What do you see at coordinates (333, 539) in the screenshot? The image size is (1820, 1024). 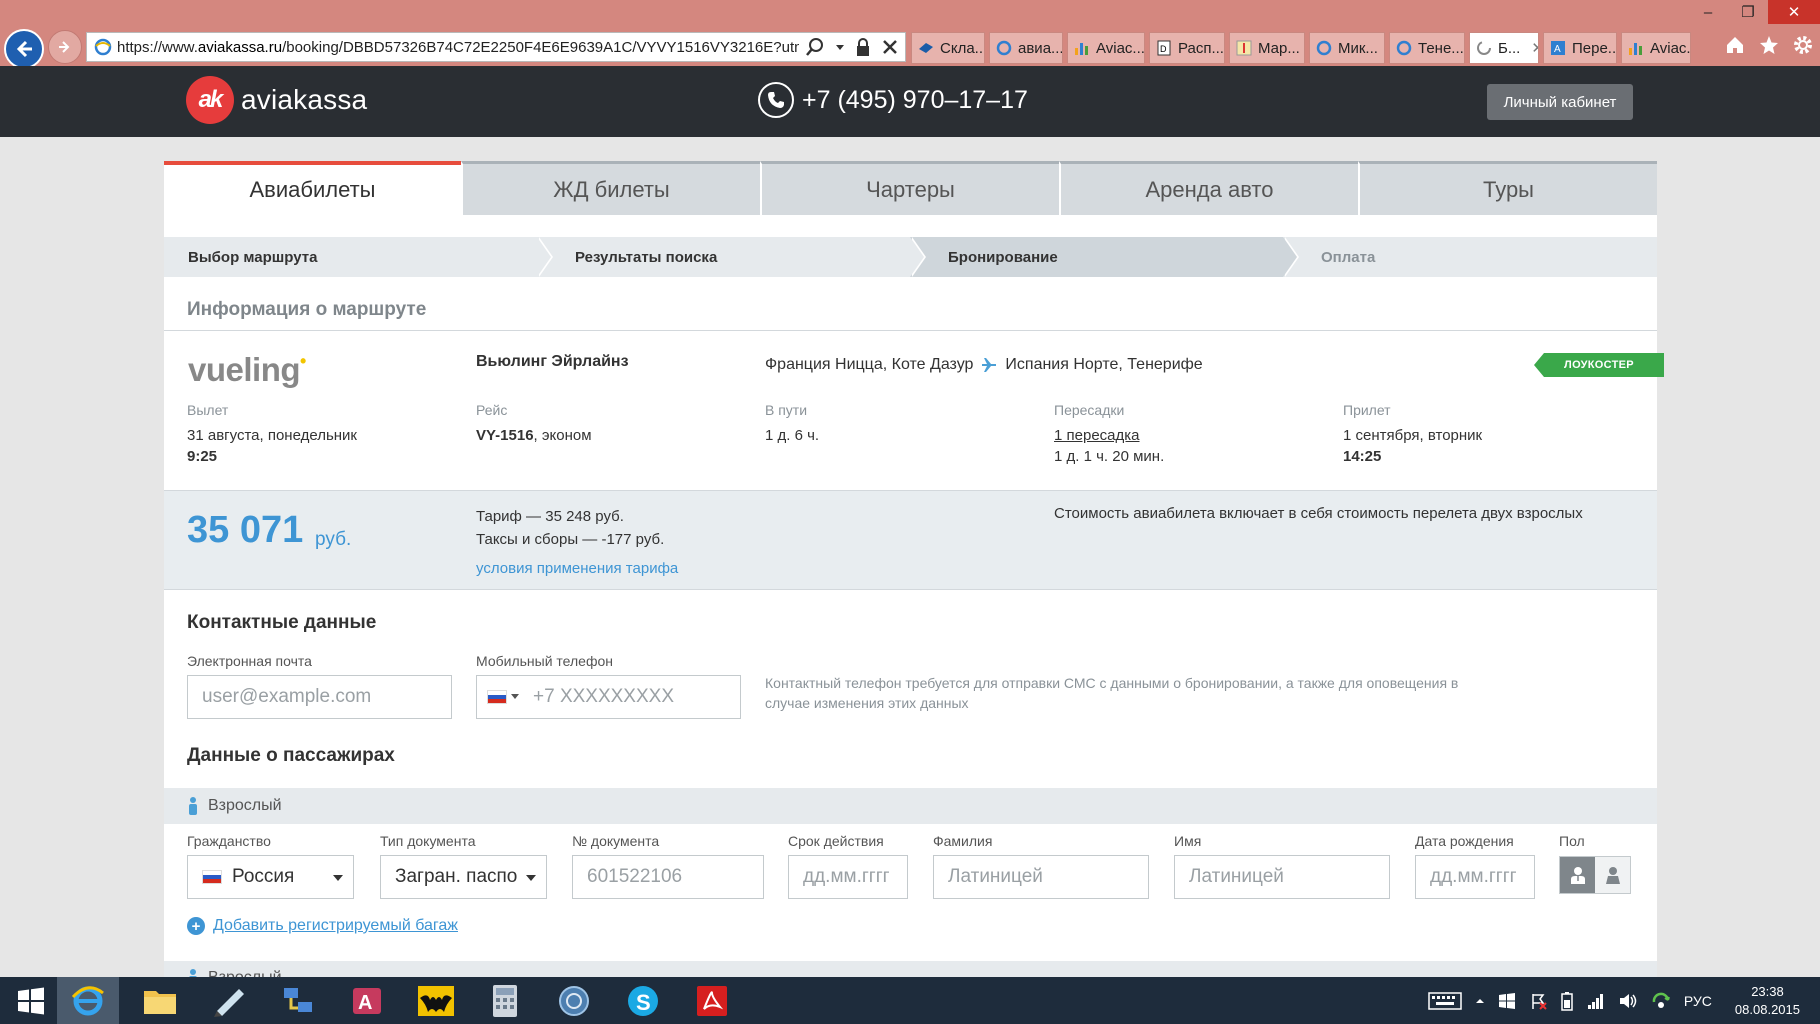 I see `price-currency: руб.` at bounding box center [333, 539].